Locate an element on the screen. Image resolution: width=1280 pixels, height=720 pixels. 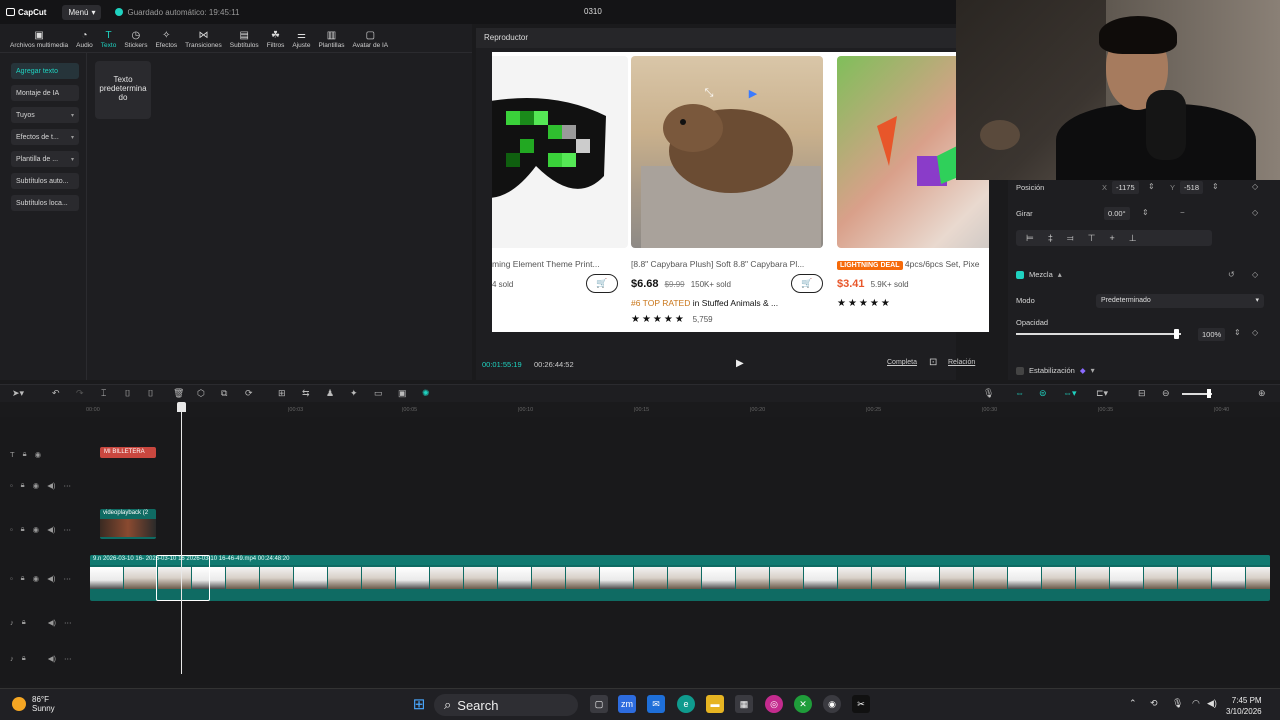
tab-templates: ▥ Plantillas is located at coordinates (331, 41).